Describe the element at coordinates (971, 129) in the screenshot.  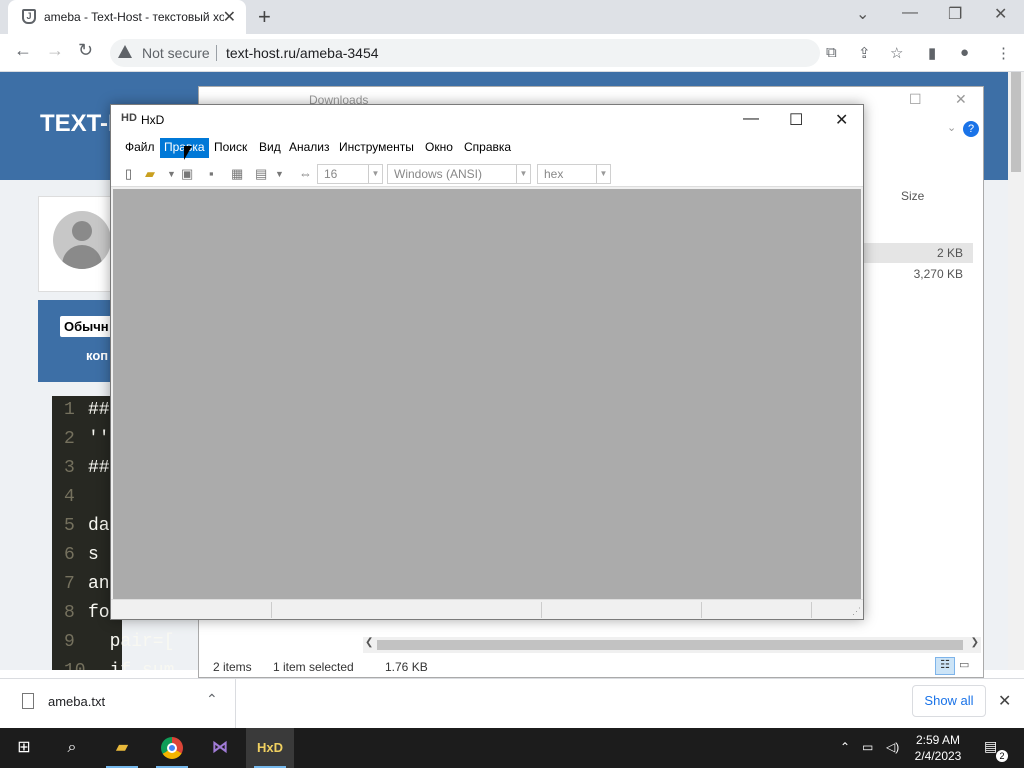
I see `help-icon: ?` at that location.